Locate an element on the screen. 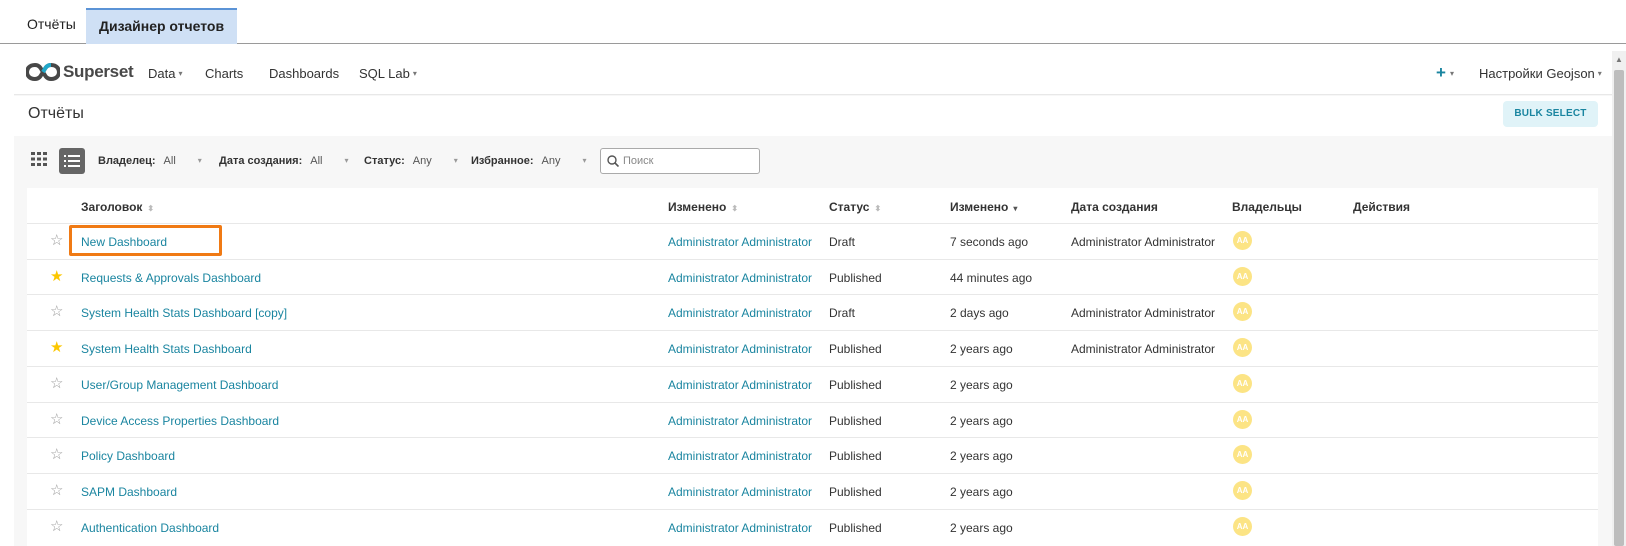  dashboard-title-link: Policy Dashboard is located at coordinates (128, 456).